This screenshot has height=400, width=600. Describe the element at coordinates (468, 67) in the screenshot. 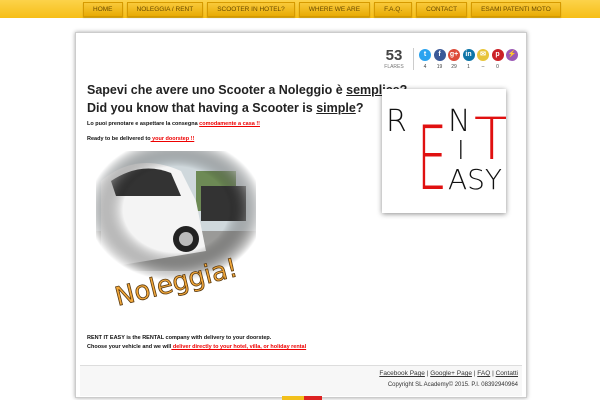

I see `share-value: 1` at that location.